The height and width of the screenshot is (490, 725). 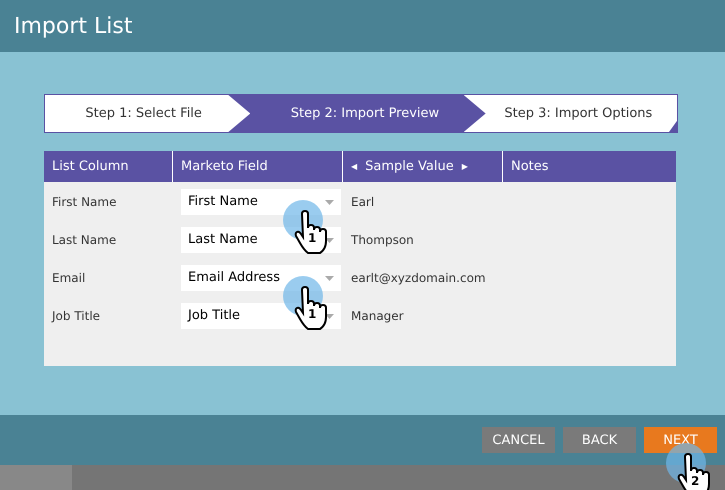 What do you see at coordinates (84, 240) in the screenshot?
I see `table-cell: Last Name` at bounding box center [84, 240].